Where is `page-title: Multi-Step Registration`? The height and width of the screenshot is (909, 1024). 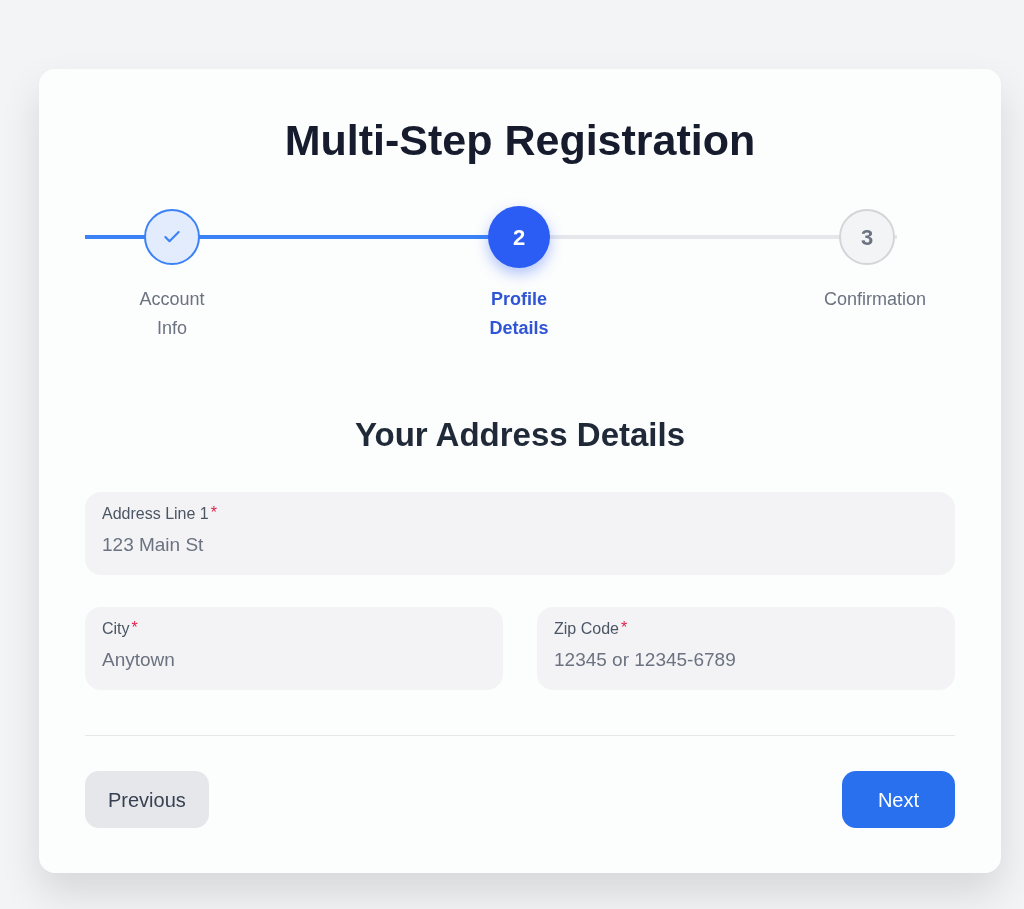 page-title: Multi-Step Registration is located at coordinates (520, 140).